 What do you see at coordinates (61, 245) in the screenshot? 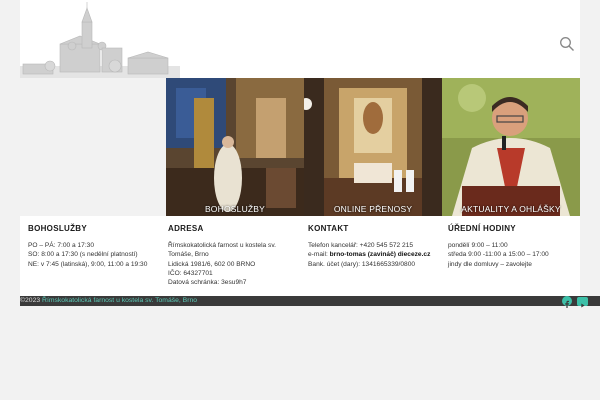
I see `services-line: PO – PÁ: 7:00 a 17:30` at bounding box center [61, 245].